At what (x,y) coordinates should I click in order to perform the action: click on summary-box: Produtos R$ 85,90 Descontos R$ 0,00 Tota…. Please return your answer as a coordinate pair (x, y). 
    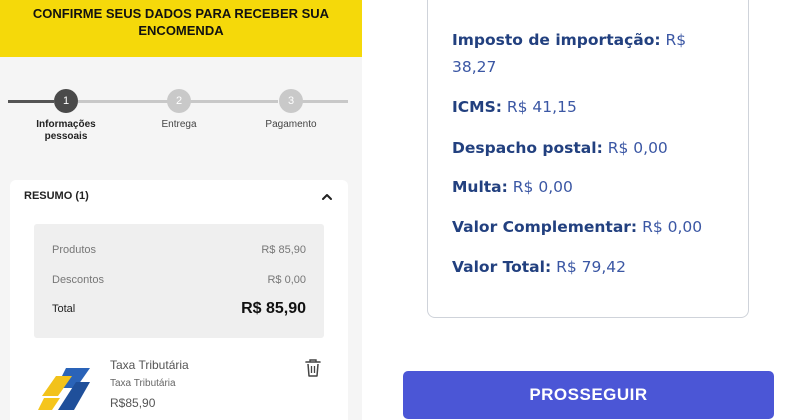
    Looking at the image, I should click on (179, 281).